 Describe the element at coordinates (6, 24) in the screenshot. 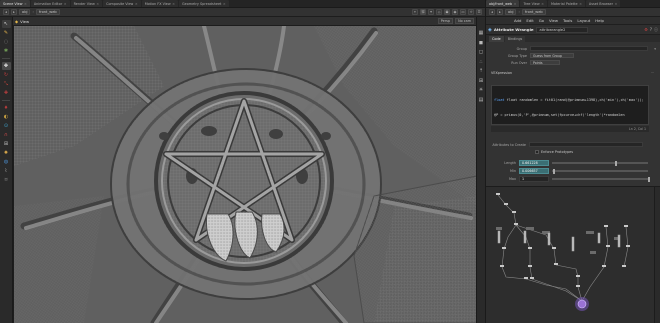

I see `select-tool-icon: ↖` at that location.